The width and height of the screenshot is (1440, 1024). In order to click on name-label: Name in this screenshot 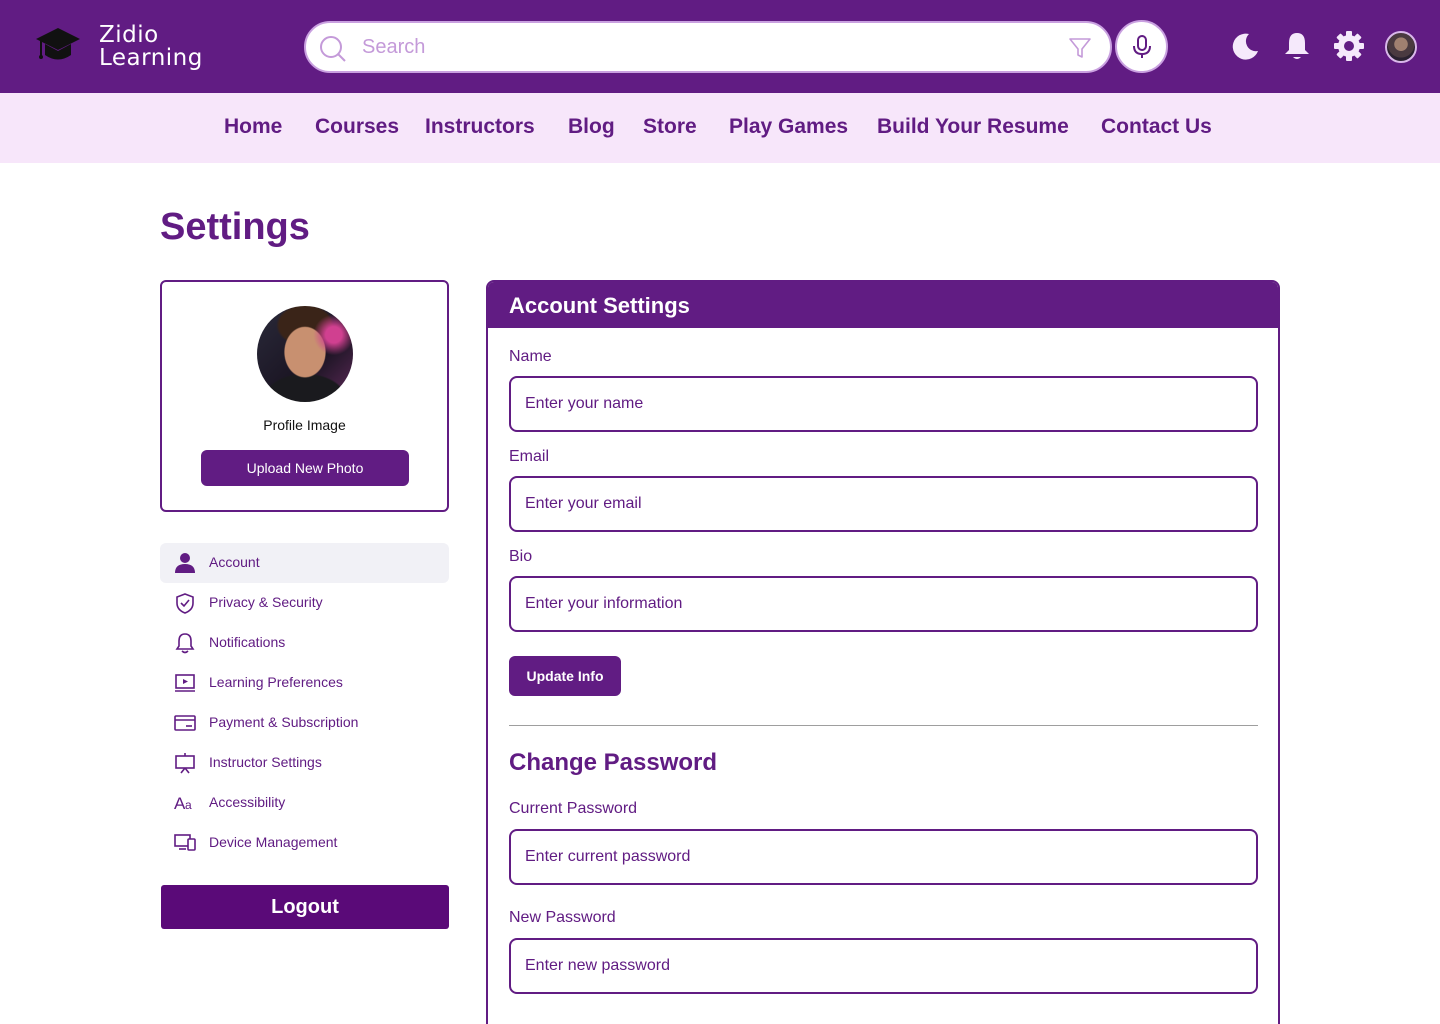, I will do `click(530, 356)`.